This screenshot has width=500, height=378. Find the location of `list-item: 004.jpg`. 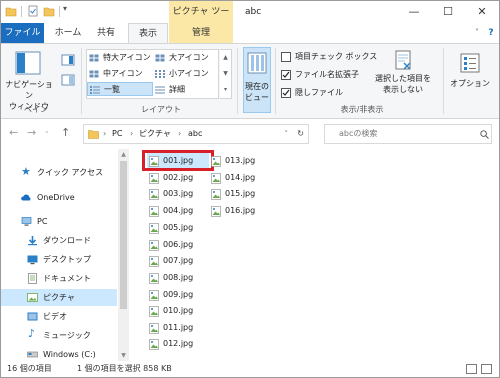

list-item: 004.jpg is located at coordinates (178, 211).